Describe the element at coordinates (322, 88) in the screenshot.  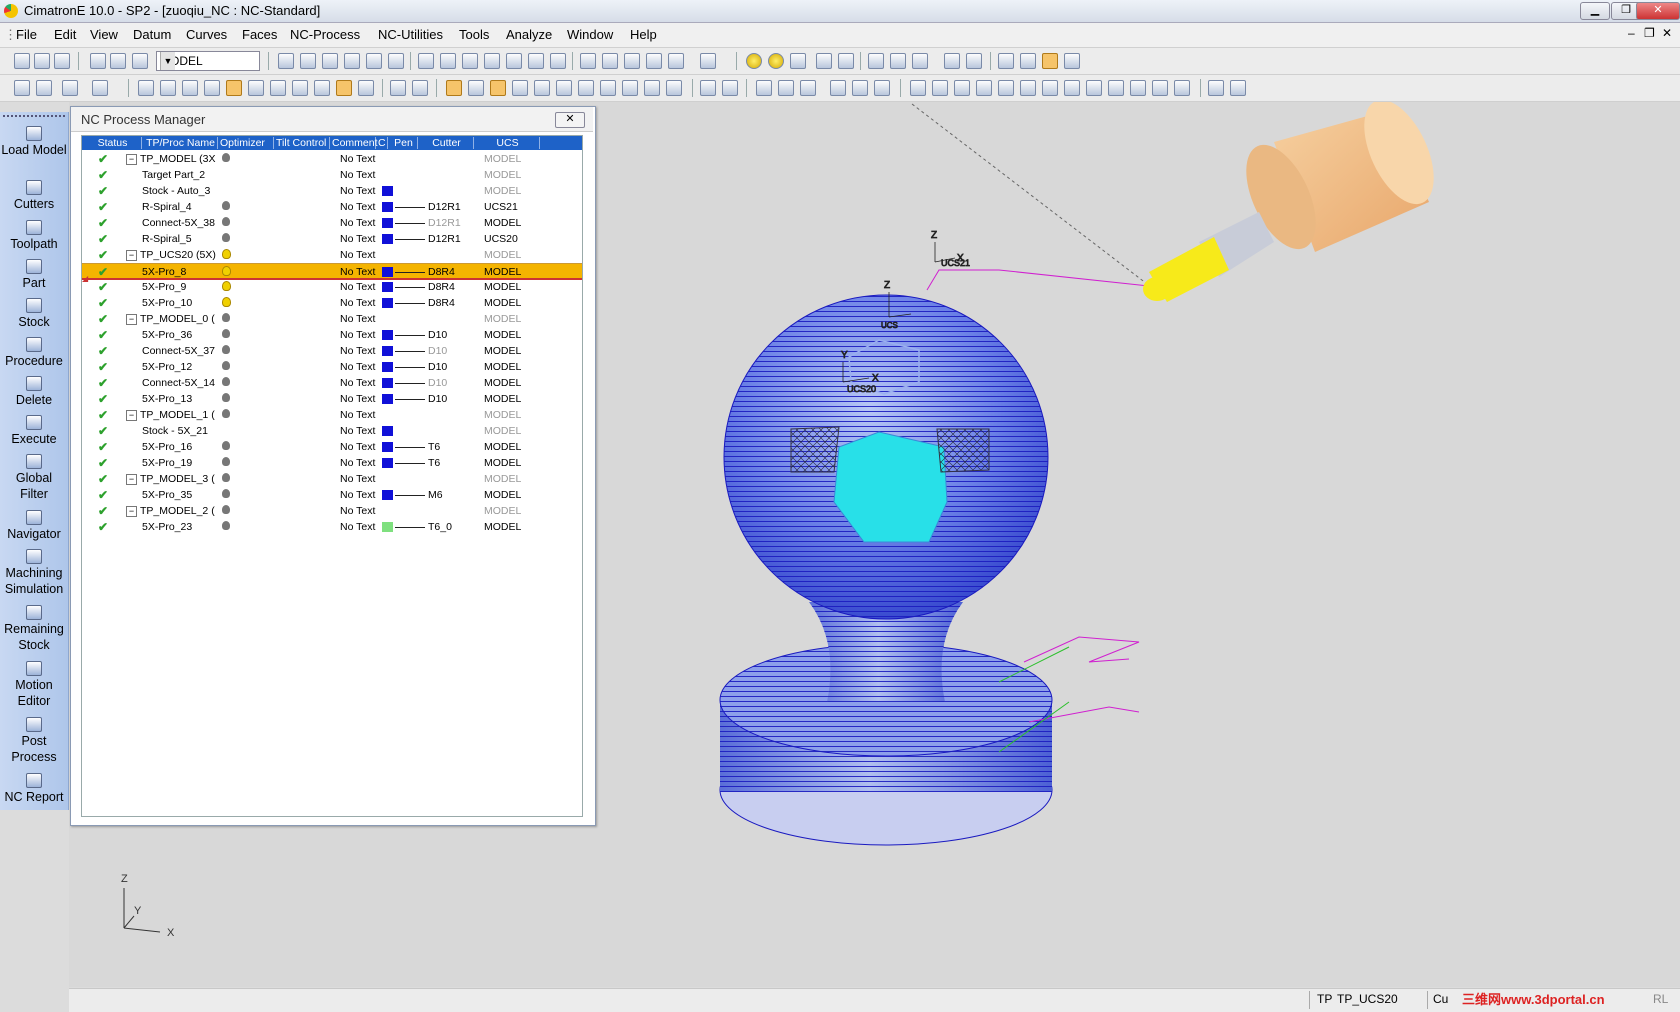
I see `filter-ucs-icon` at that location.